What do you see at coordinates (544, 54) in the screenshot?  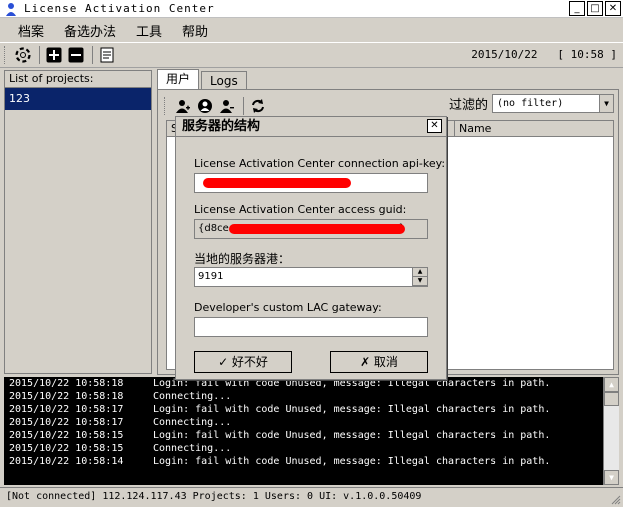 I see `clock-display: 2015/10/22 [ 10:58 ]` at bounding box center [544, 54].